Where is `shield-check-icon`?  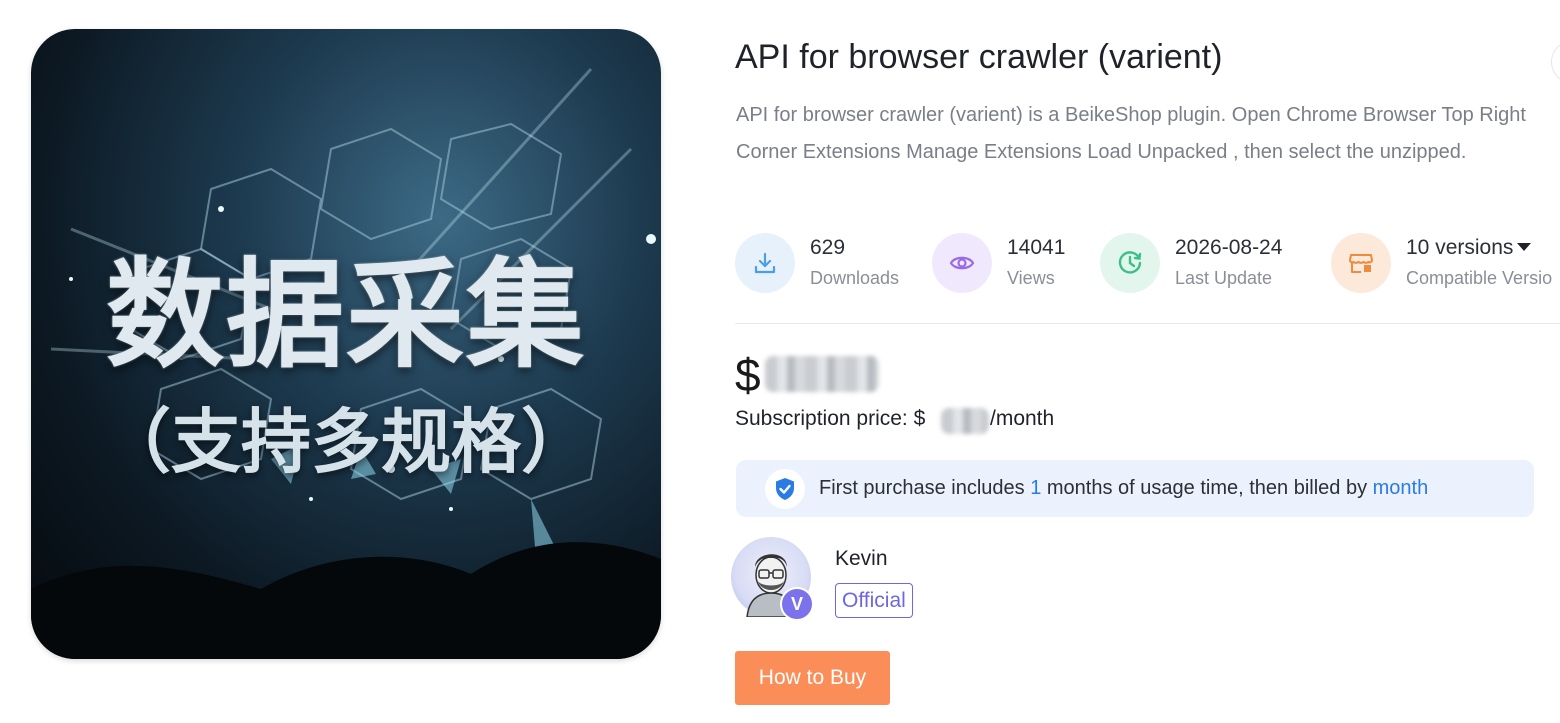
shield-check-icon is located at coordinates (785, 489).